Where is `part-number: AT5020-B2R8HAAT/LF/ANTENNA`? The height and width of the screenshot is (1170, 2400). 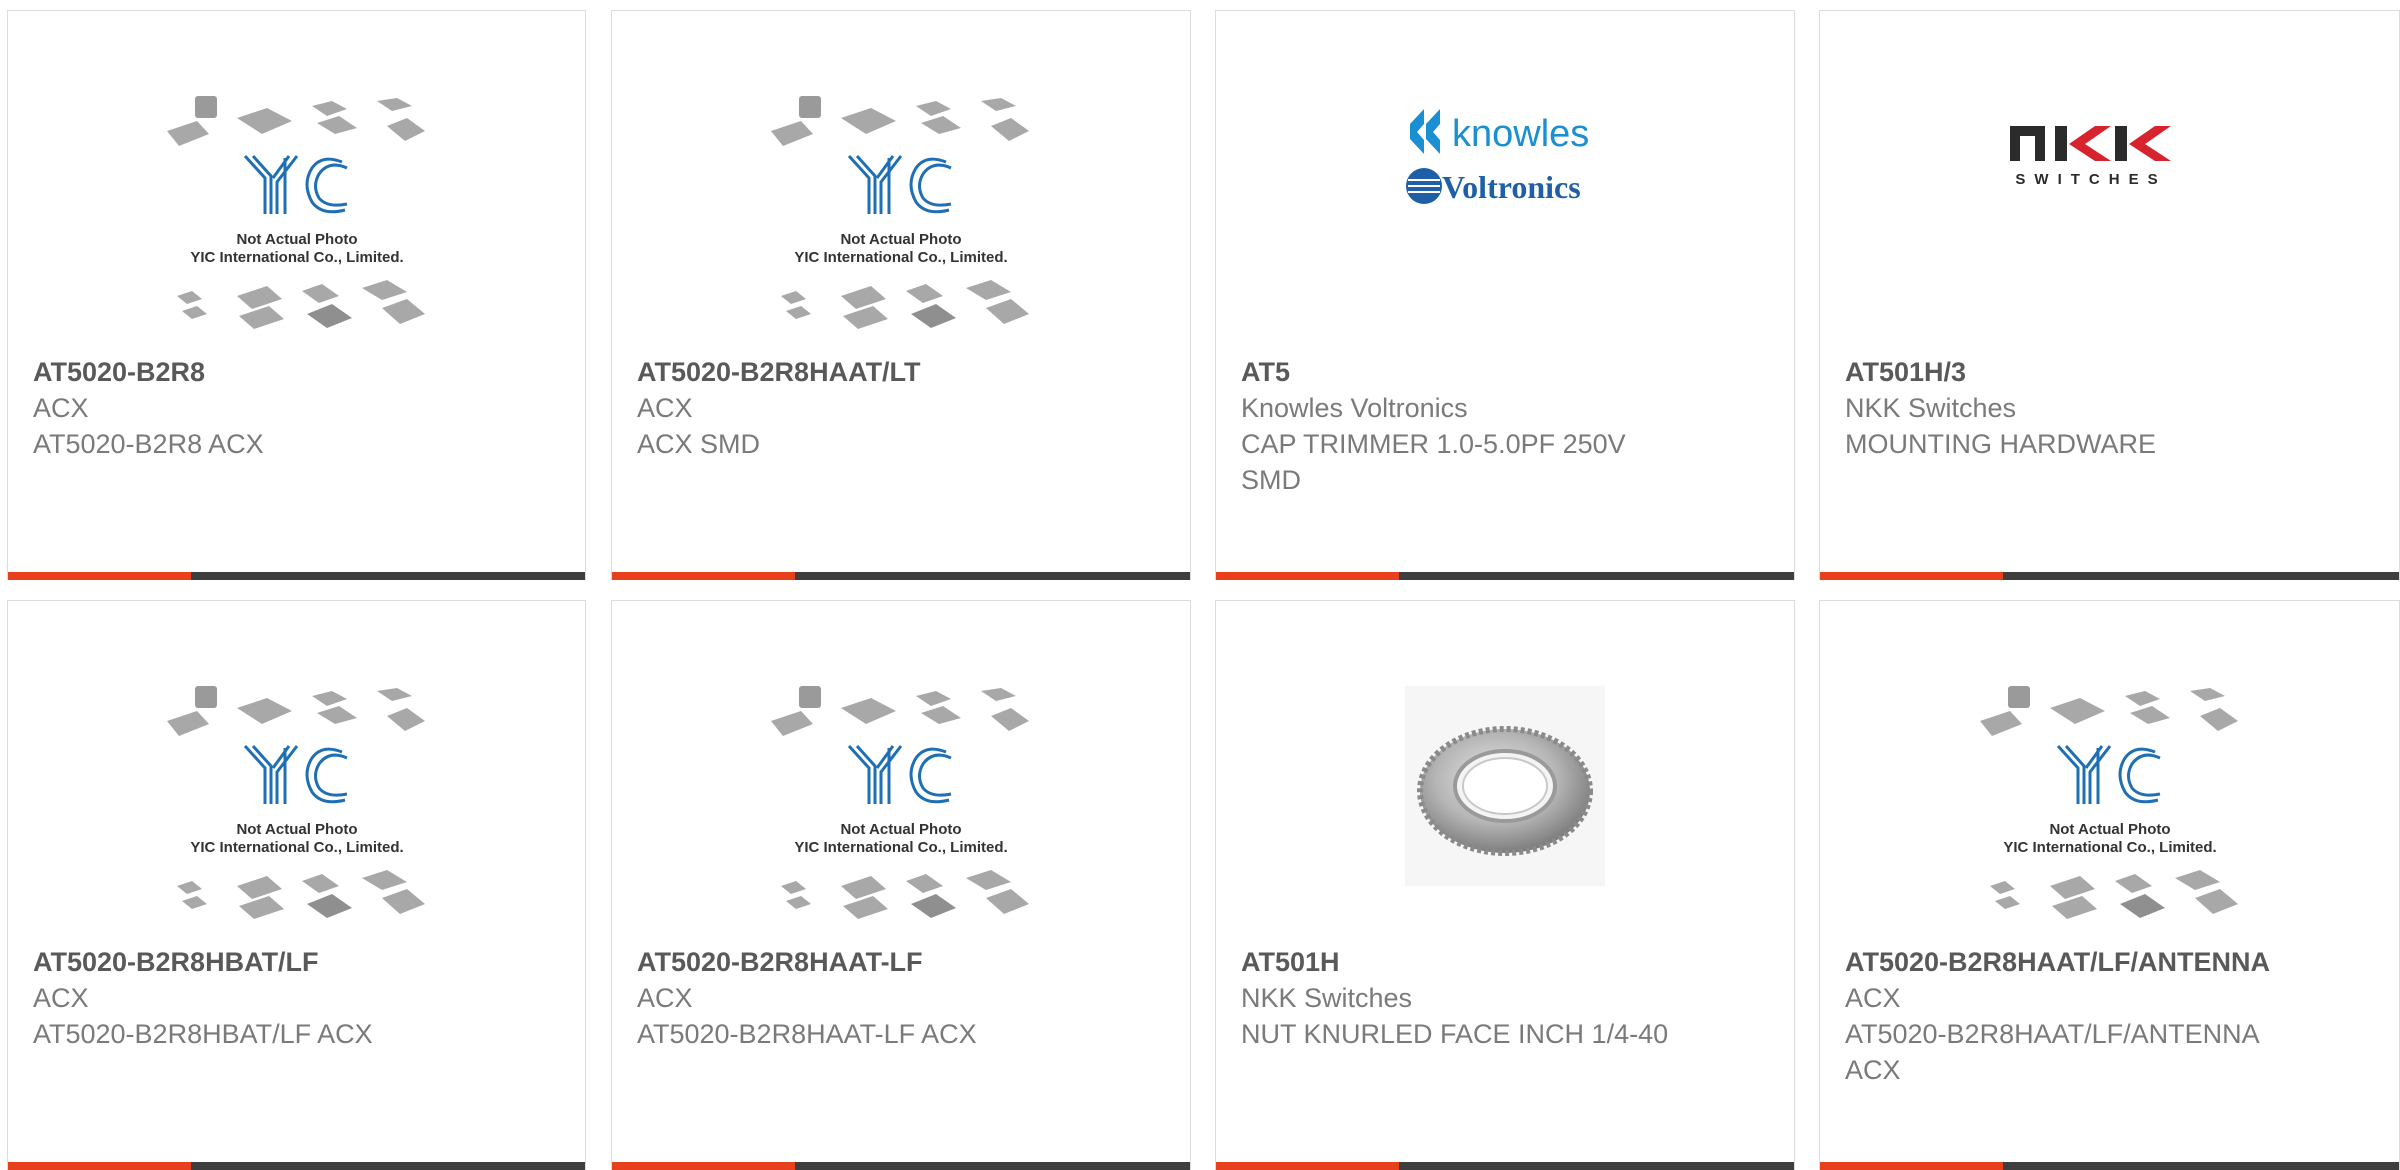
part-number: AT5020-B2R8HAAT/LF/ANTENNA is located at coordinates (2062, 962).